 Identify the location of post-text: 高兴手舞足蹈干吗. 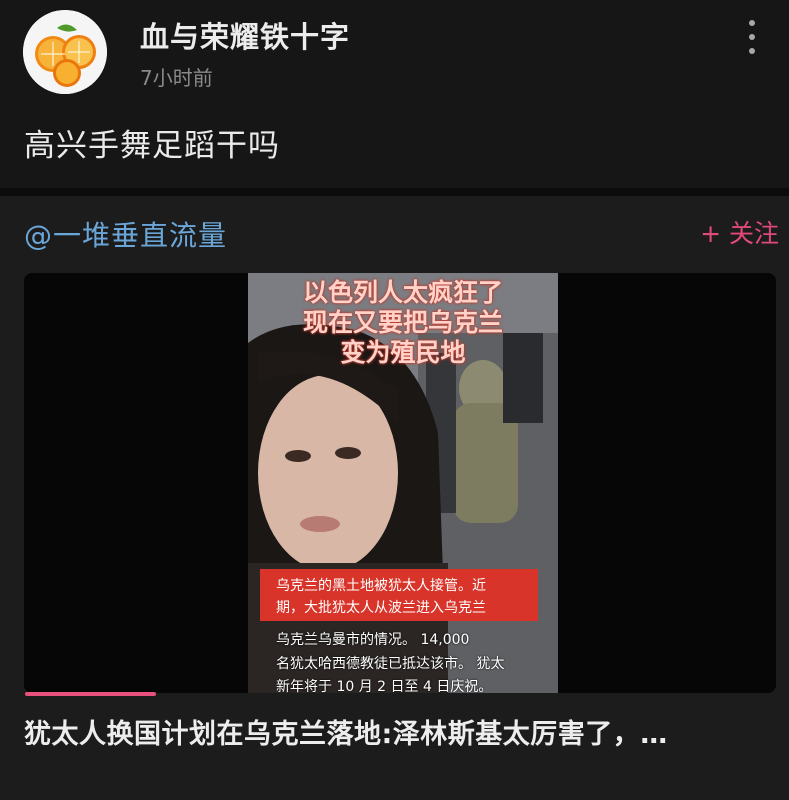
(152, 146).